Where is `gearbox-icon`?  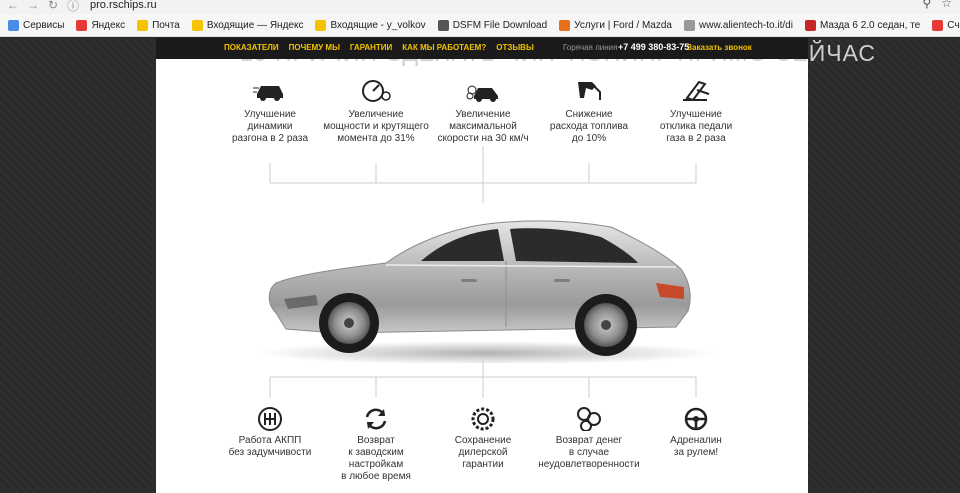 gearbox-icon is located at coordinates (270, 418).